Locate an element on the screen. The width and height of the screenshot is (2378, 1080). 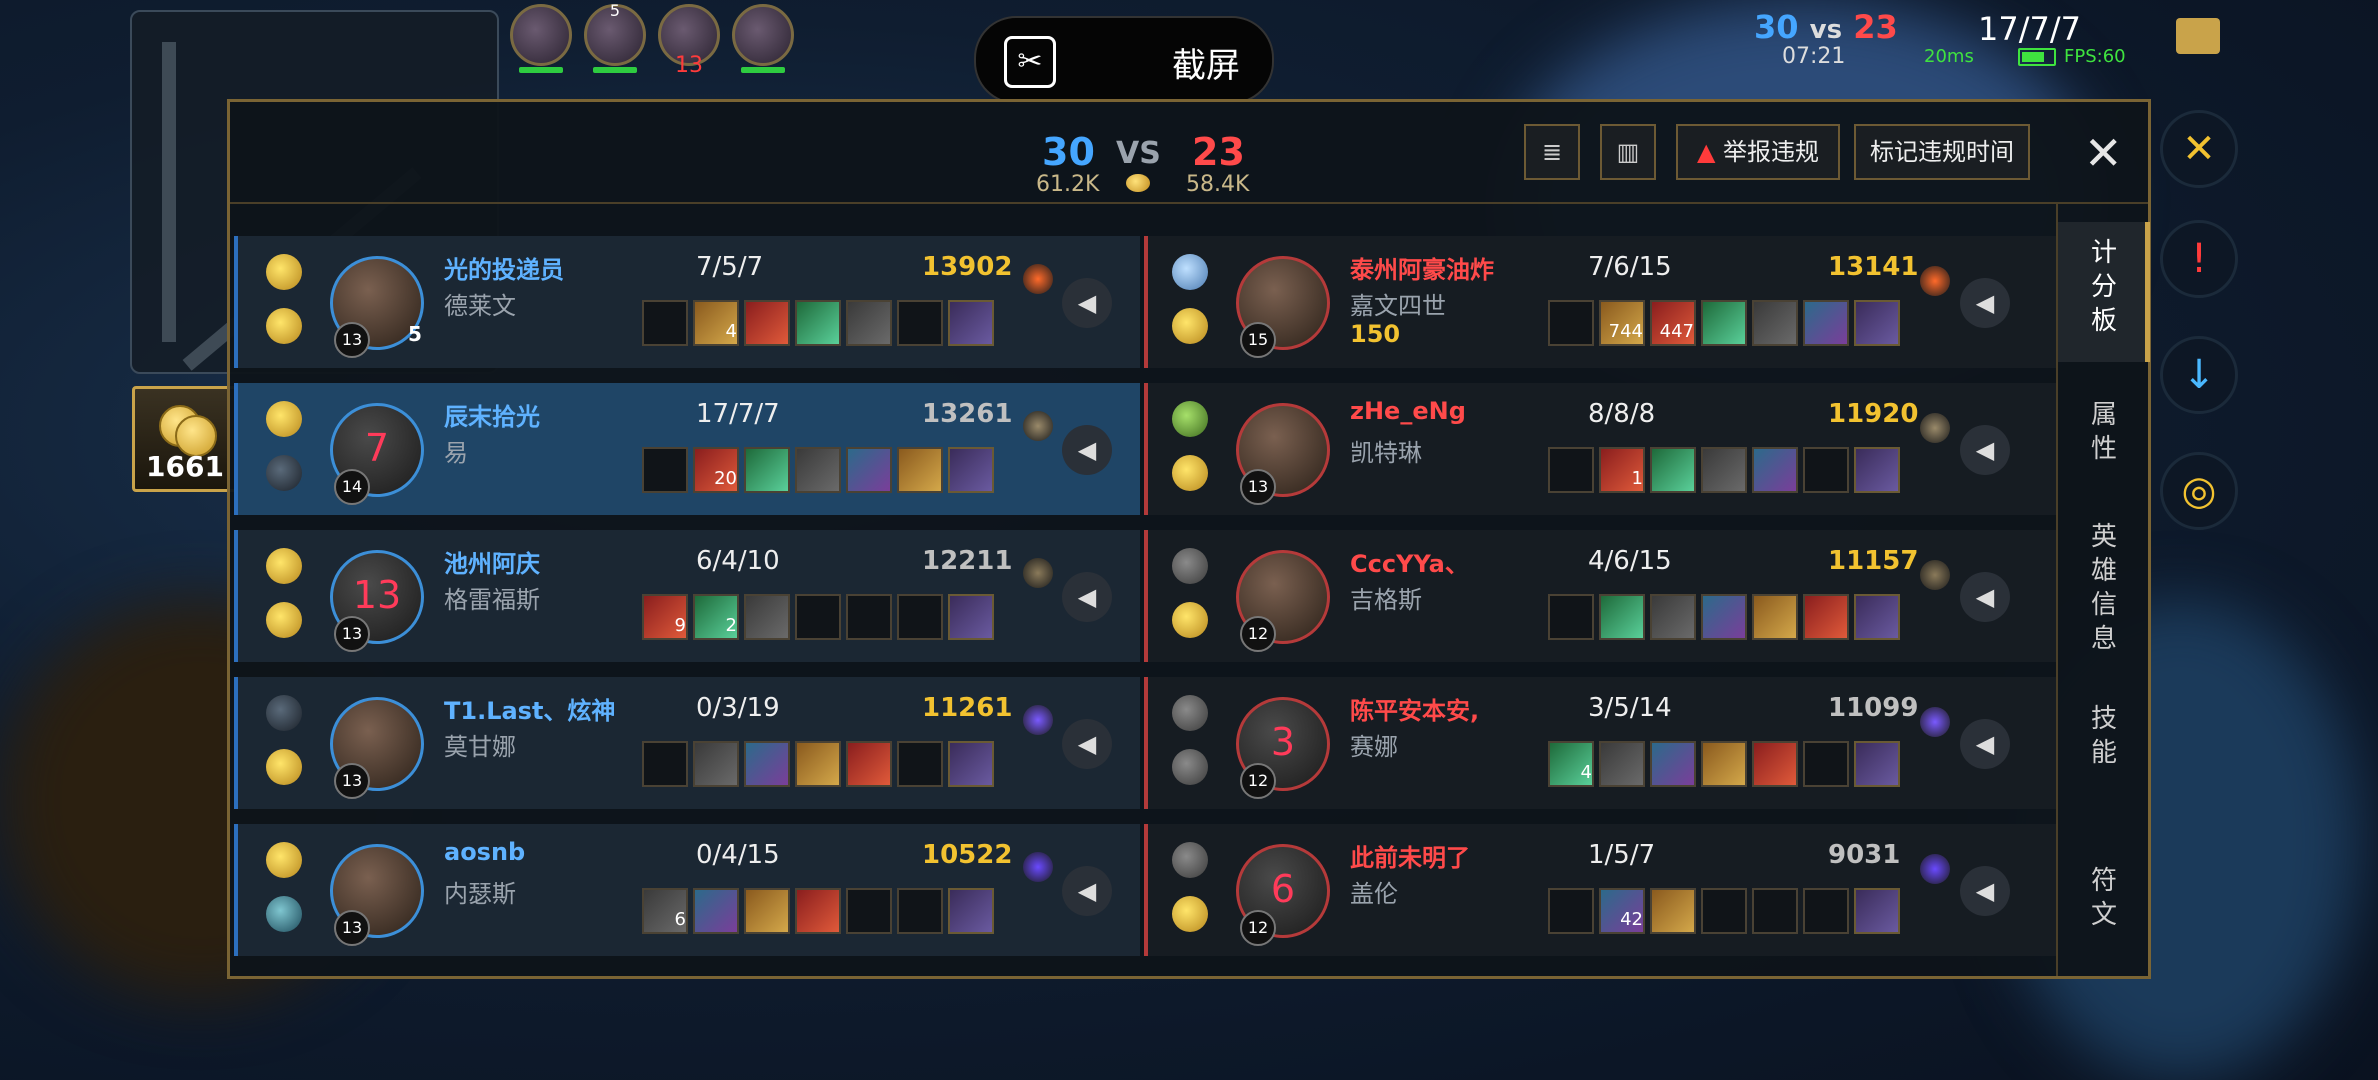
ally-champion-icon: 5 is located at coordinates (615, 37).